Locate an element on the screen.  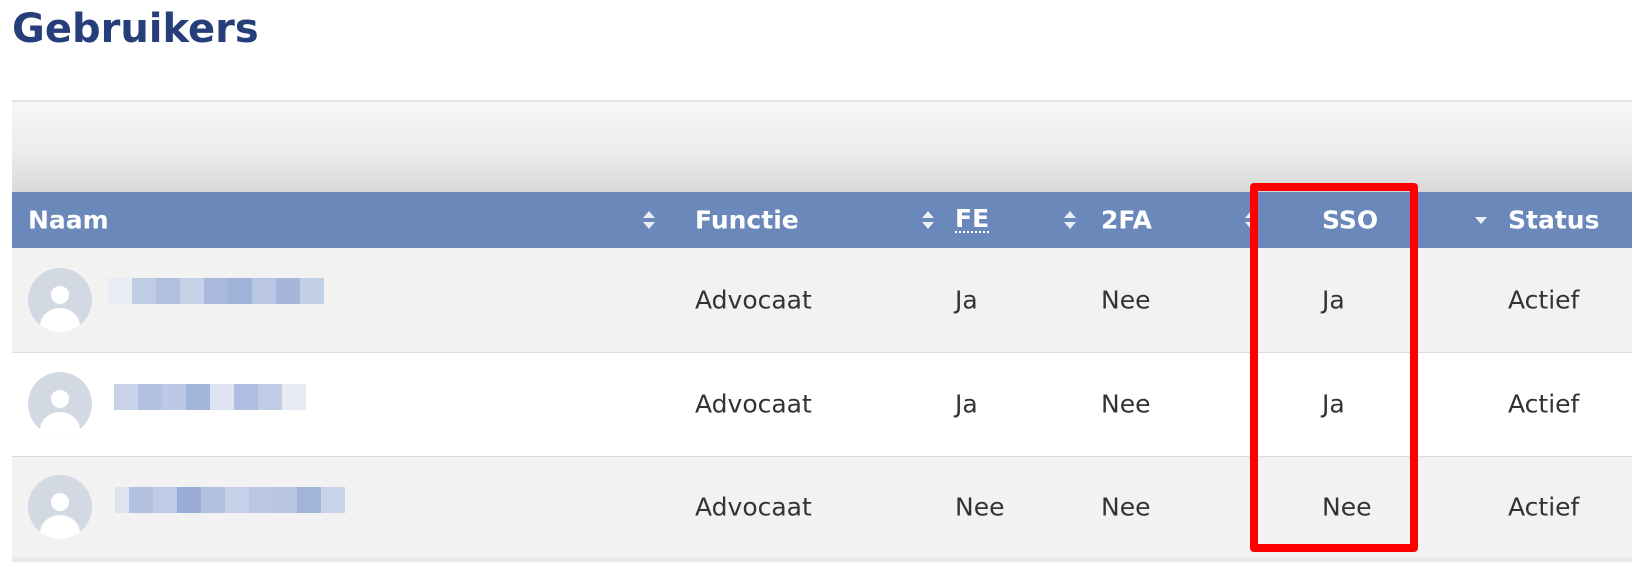
column-header-status: Status is located at coordinates (1547, 220).